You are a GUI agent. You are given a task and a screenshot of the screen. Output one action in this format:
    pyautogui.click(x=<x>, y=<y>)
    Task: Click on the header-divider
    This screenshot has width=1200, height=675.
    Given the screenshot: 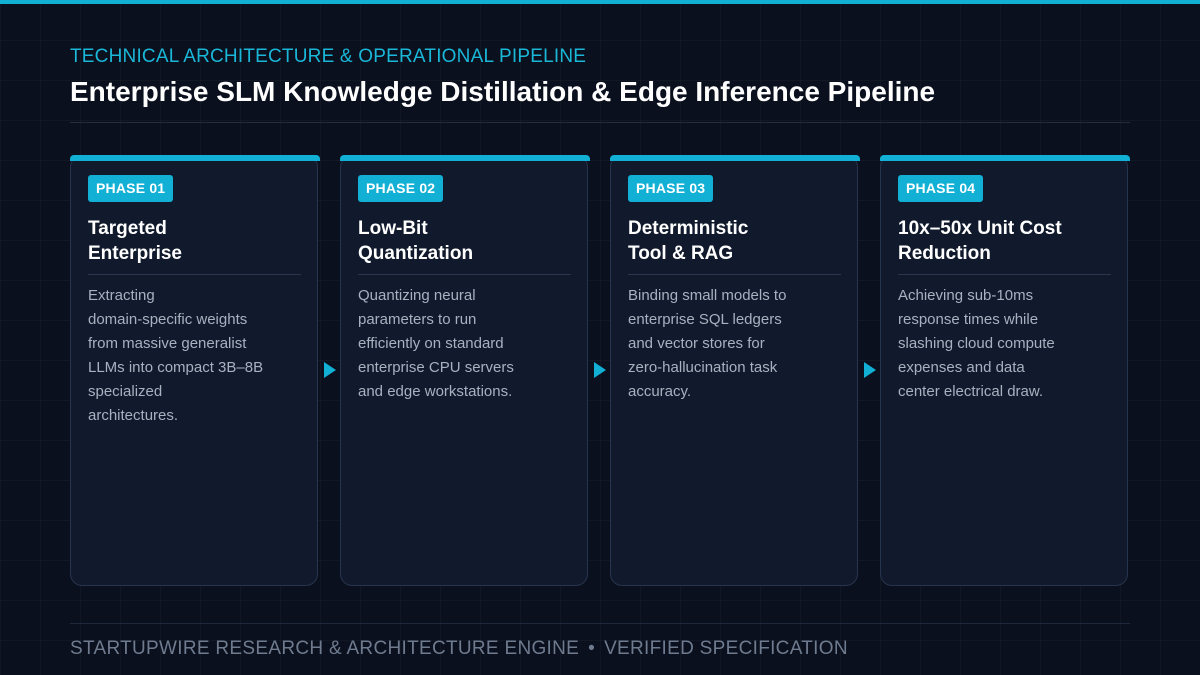 What is the action you would take?
    pyautogui.click(x=600, y=122)
    